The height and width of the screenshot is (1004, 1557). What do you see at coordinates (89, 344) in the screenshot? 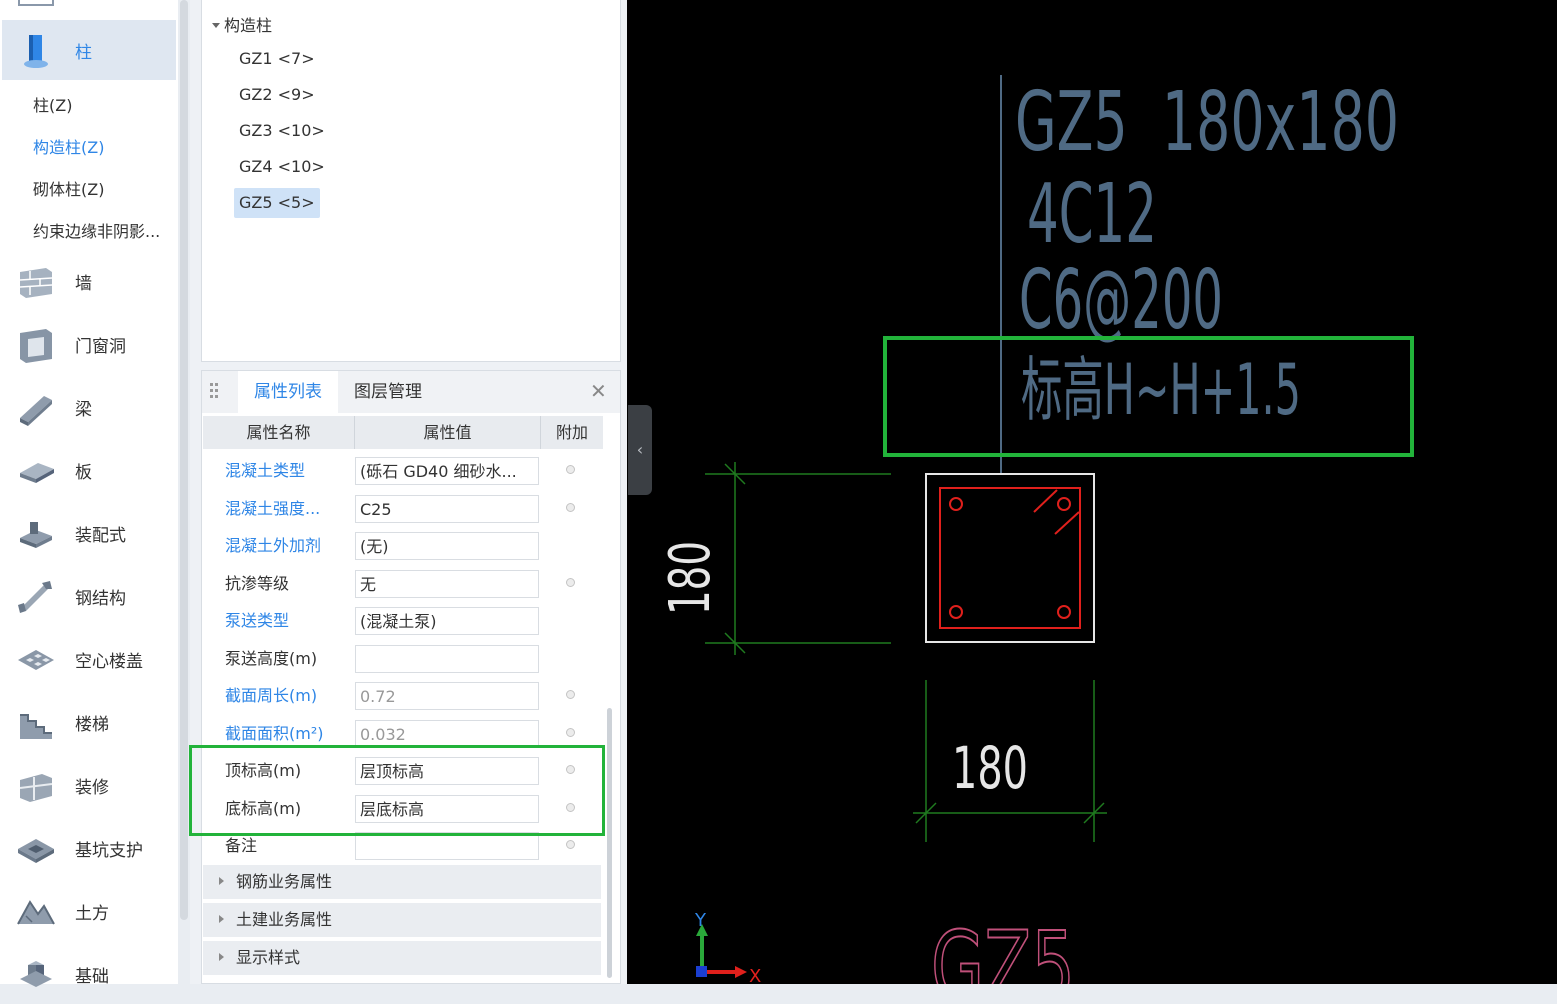
I see `category-door-window: 门窗洞` at bounding box center [89, 344].